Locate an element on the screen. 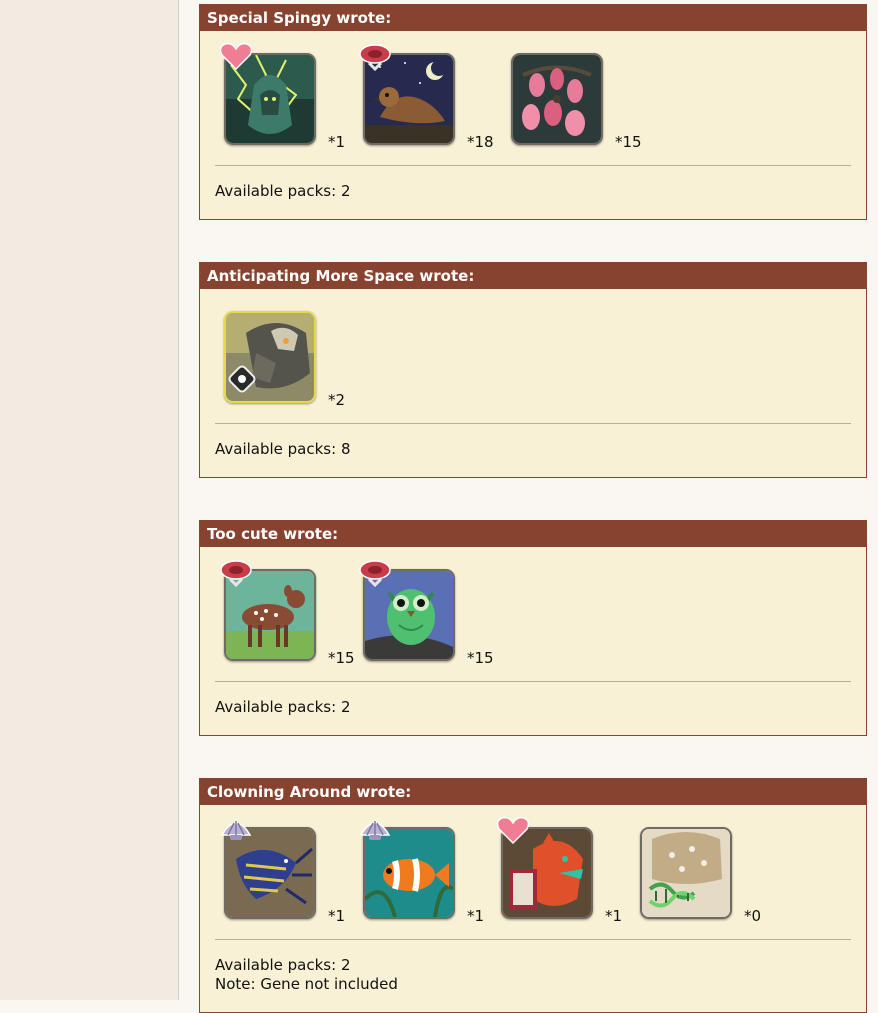  item-entry: *0 is located at coordinates (715, 875).